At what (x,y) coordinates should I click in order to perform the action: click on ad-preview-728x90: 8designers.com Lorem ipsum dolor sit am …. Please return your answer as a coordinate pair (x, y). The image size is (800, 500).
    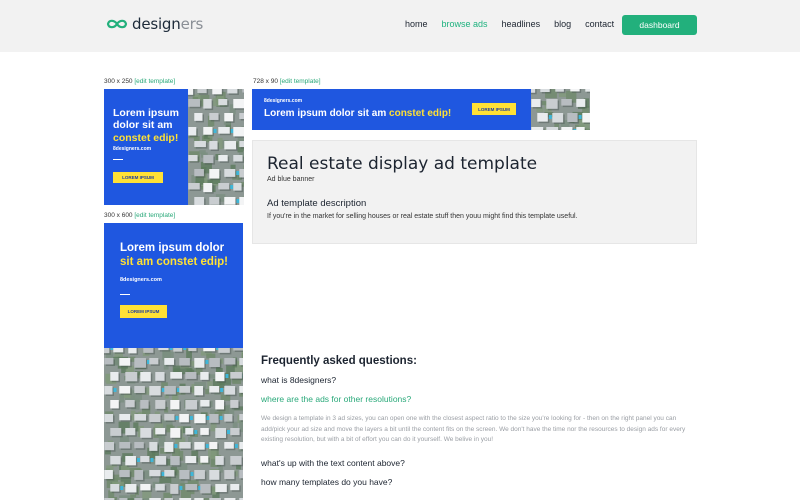
    Looking at the image, I should click on (421, 109).